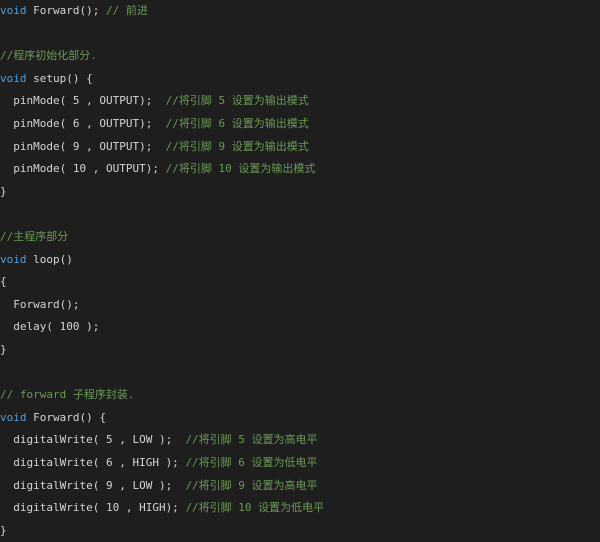 Image resolution: width=600 pixels, height=542 pixels. What do you see at coordinates (255, 508) in the screenshot?
I see `comment-token: //将引脚 10 设置为低电平` at bounding box center [255, 508].